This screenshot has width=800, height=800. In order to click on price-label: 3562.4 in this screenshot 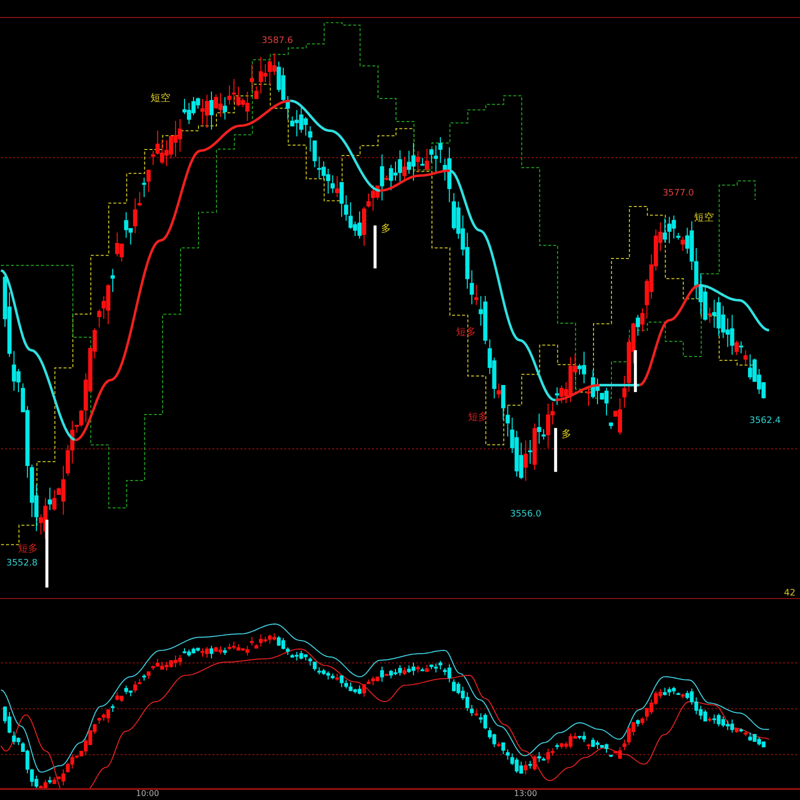, I will do `click(765, 421)`.